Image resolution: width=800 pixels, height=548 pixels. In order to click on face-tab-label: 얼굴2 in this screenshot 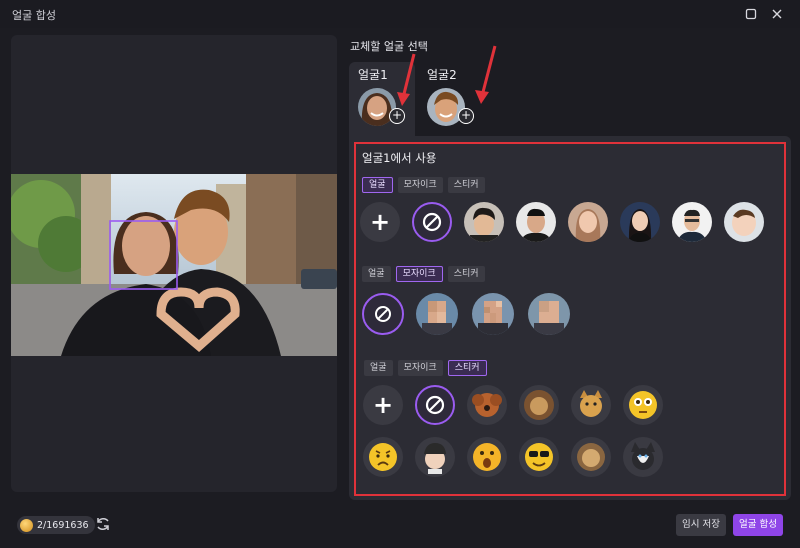, I will do `click(442, 75)`.